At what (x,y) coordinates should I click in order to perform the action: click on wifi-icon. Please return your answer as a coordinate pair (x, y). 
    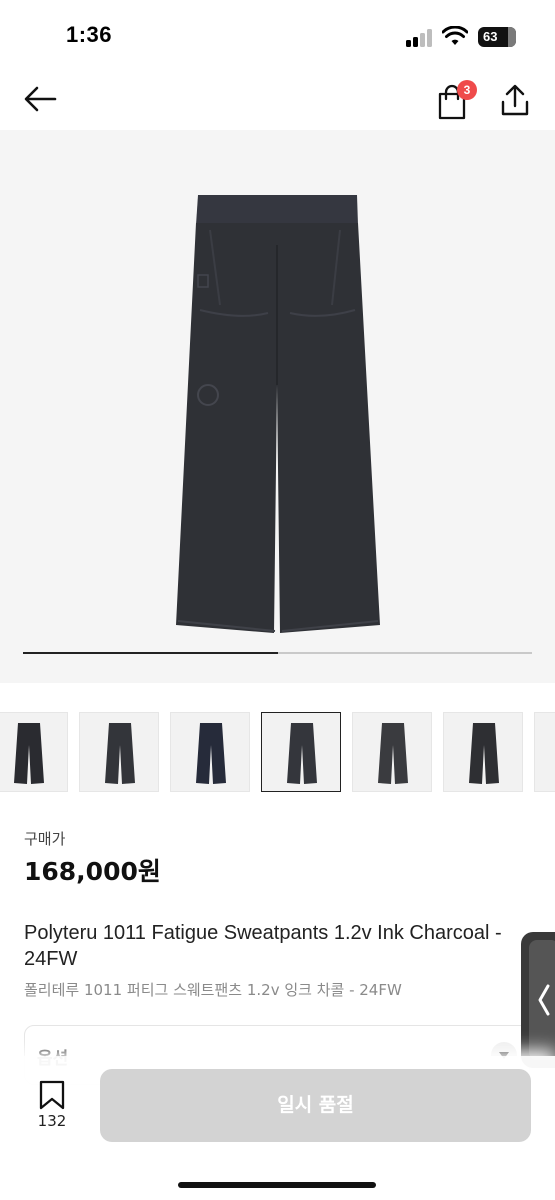
    Looking at the image, I should click on (455, 35).